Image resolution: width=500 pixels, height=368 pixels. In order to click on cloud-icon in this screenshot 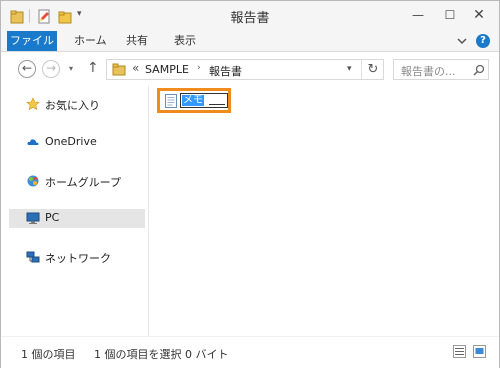, I will do `click(33, 142)`.